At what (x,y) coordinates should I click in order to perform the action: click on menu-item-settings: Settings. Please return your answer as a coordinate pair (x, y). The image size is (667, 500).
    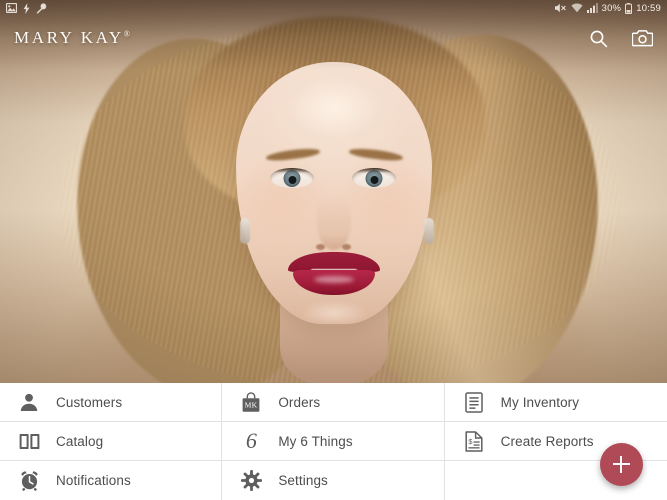
    Looking at the image, I should click on (333, 480).